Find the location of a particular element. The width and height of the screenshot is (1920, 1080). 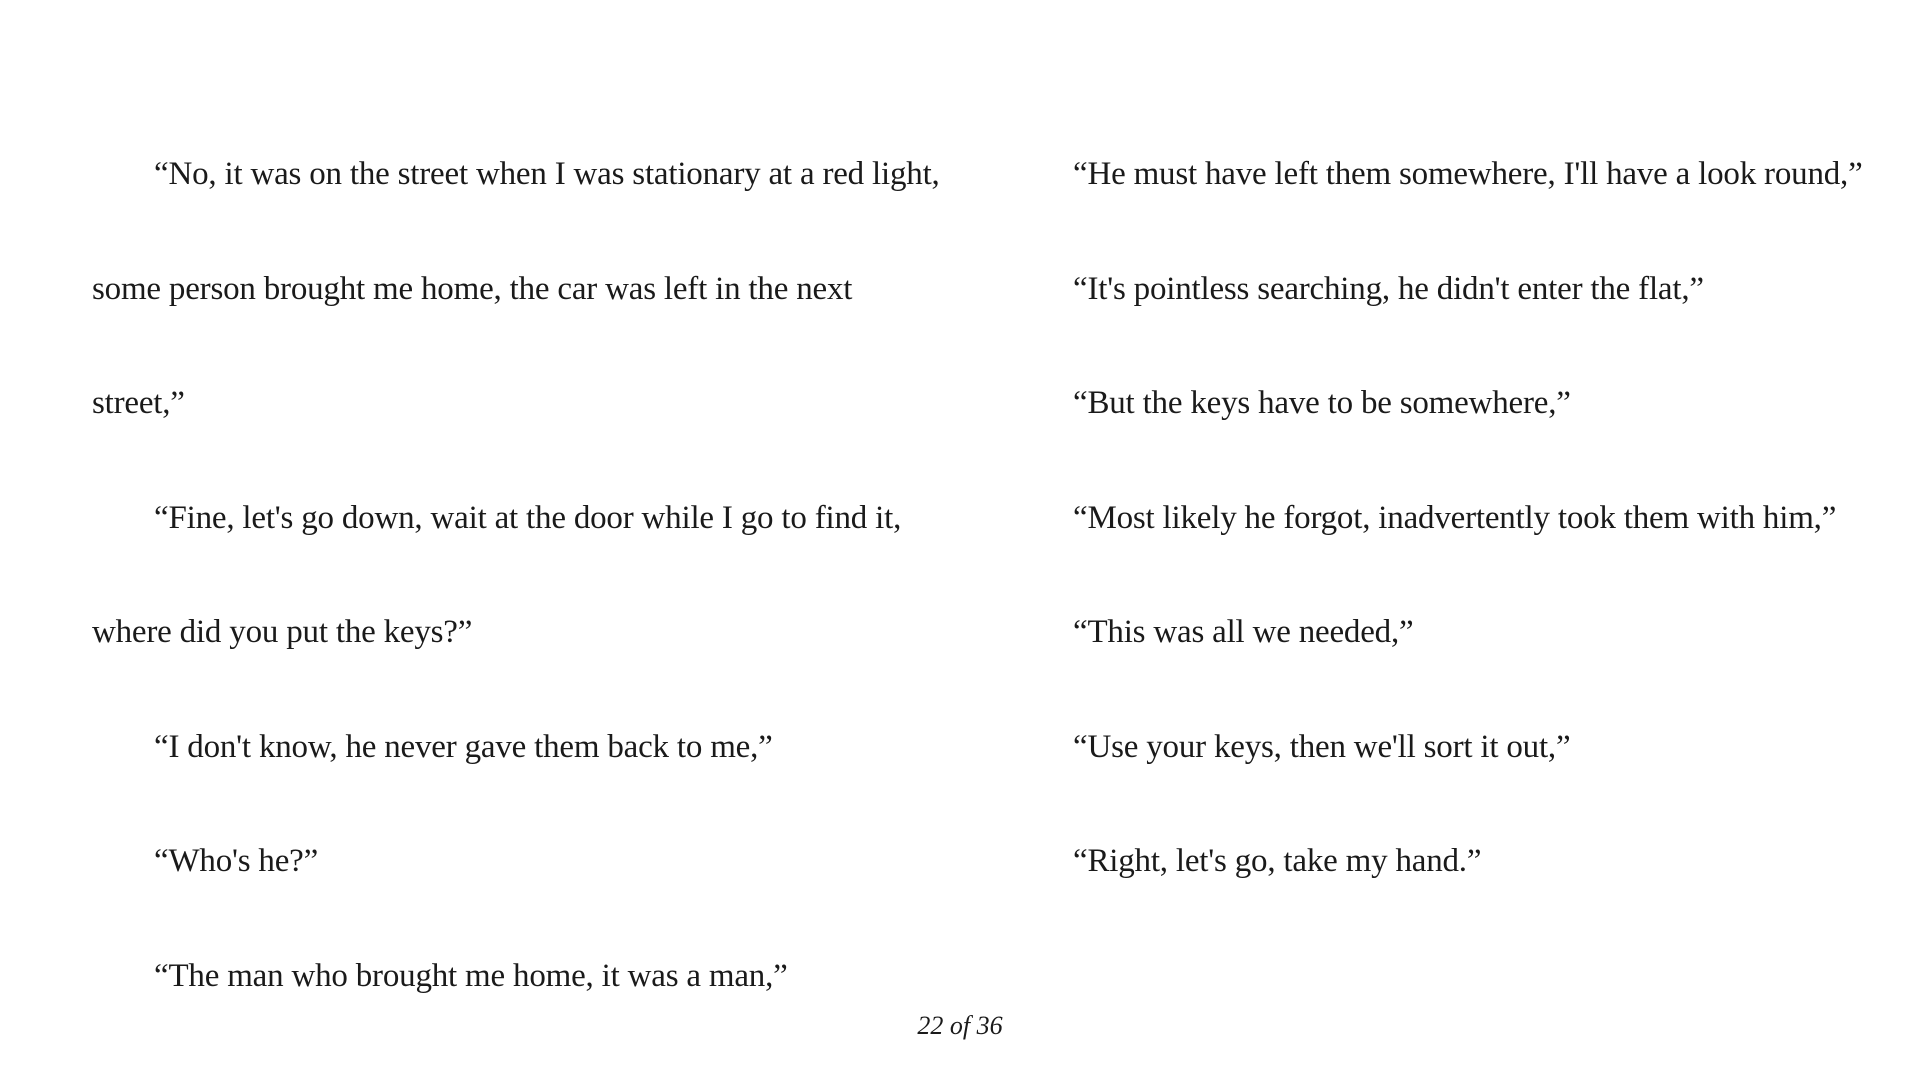

paragraph-line: “Right, let's go, take my hand.” is located at coordinates (1277, 861).